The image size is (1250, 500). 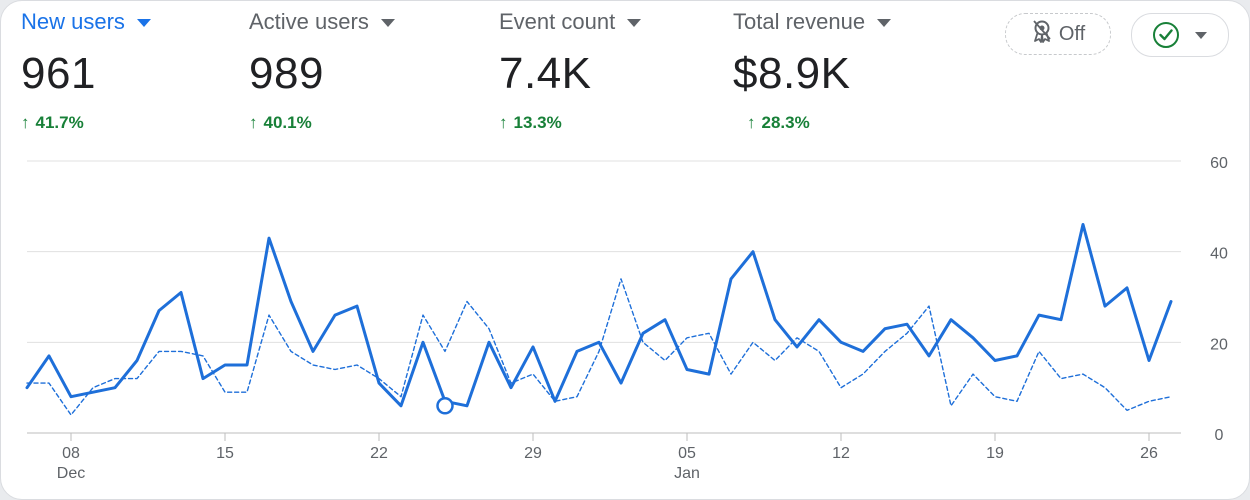 What do you see at coordinates (570, 123) in the screenshot?
I see `metric-change: ↑ 13.3%` at bounding box center [570, 123].